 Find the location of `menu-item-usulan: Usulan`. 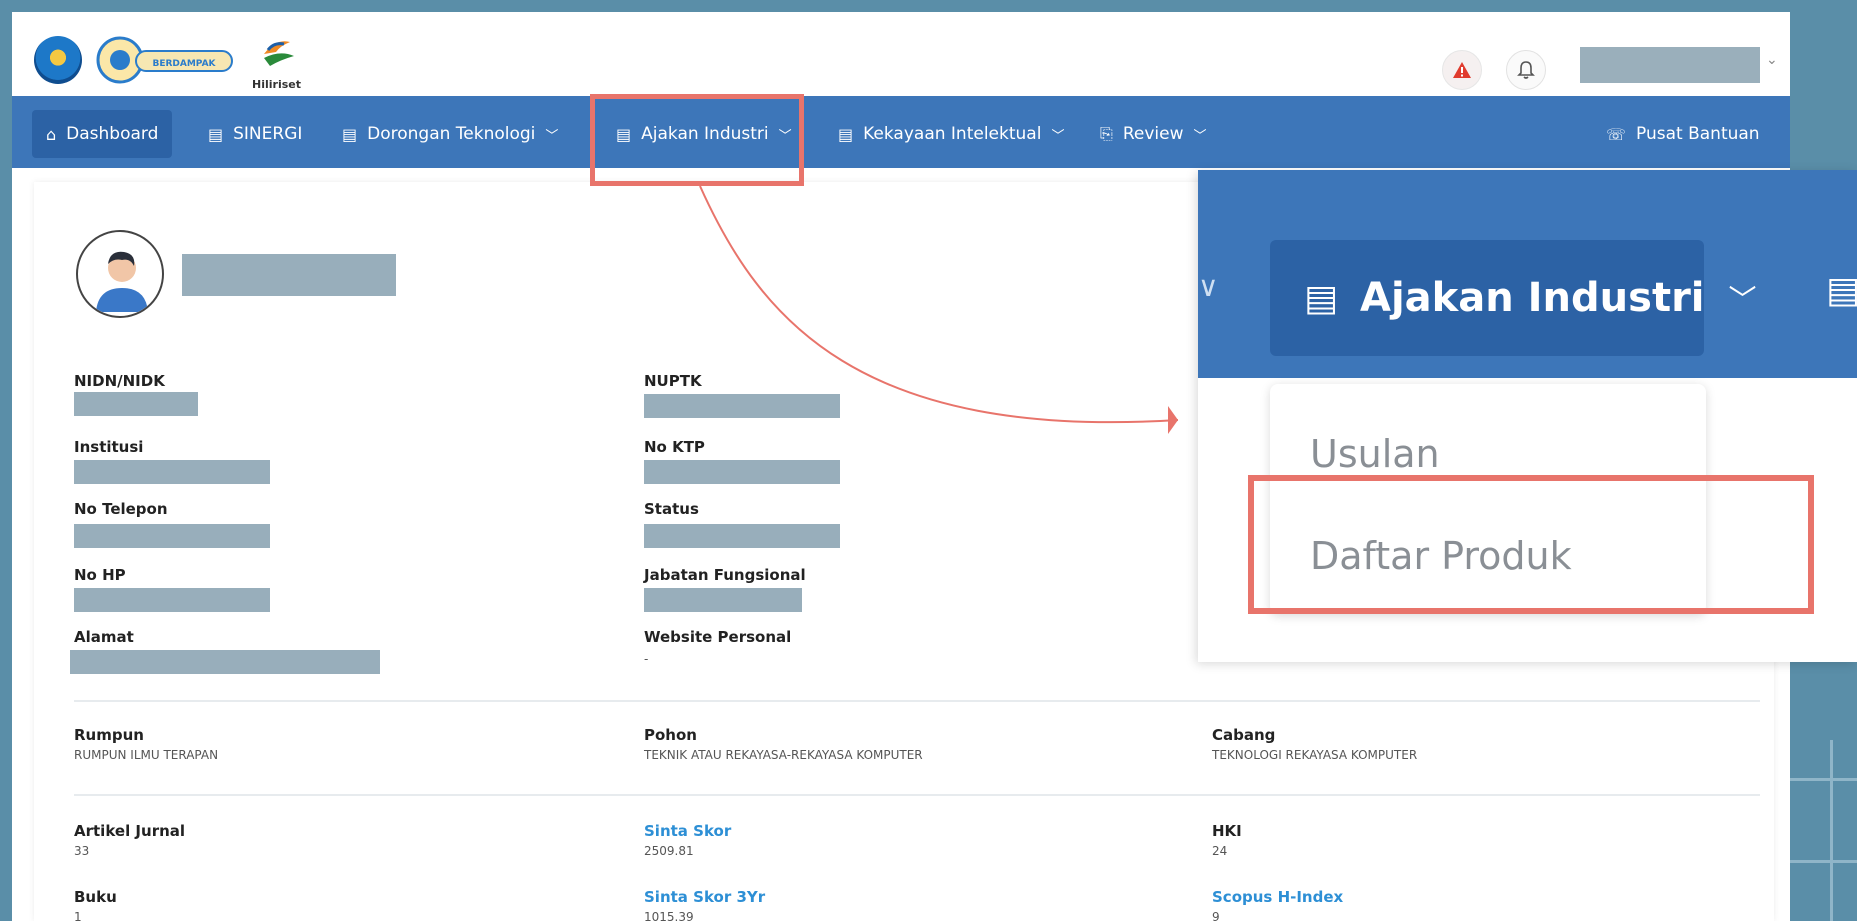

menu-item-usulan: Usulan is located at coordinates (1375, 454).